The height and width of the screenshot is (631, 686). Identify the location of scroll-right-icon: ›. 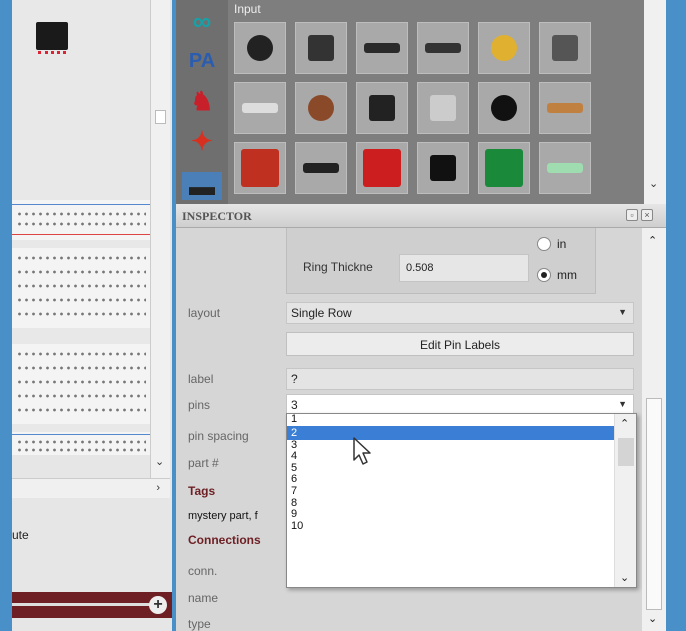
(158, 488).